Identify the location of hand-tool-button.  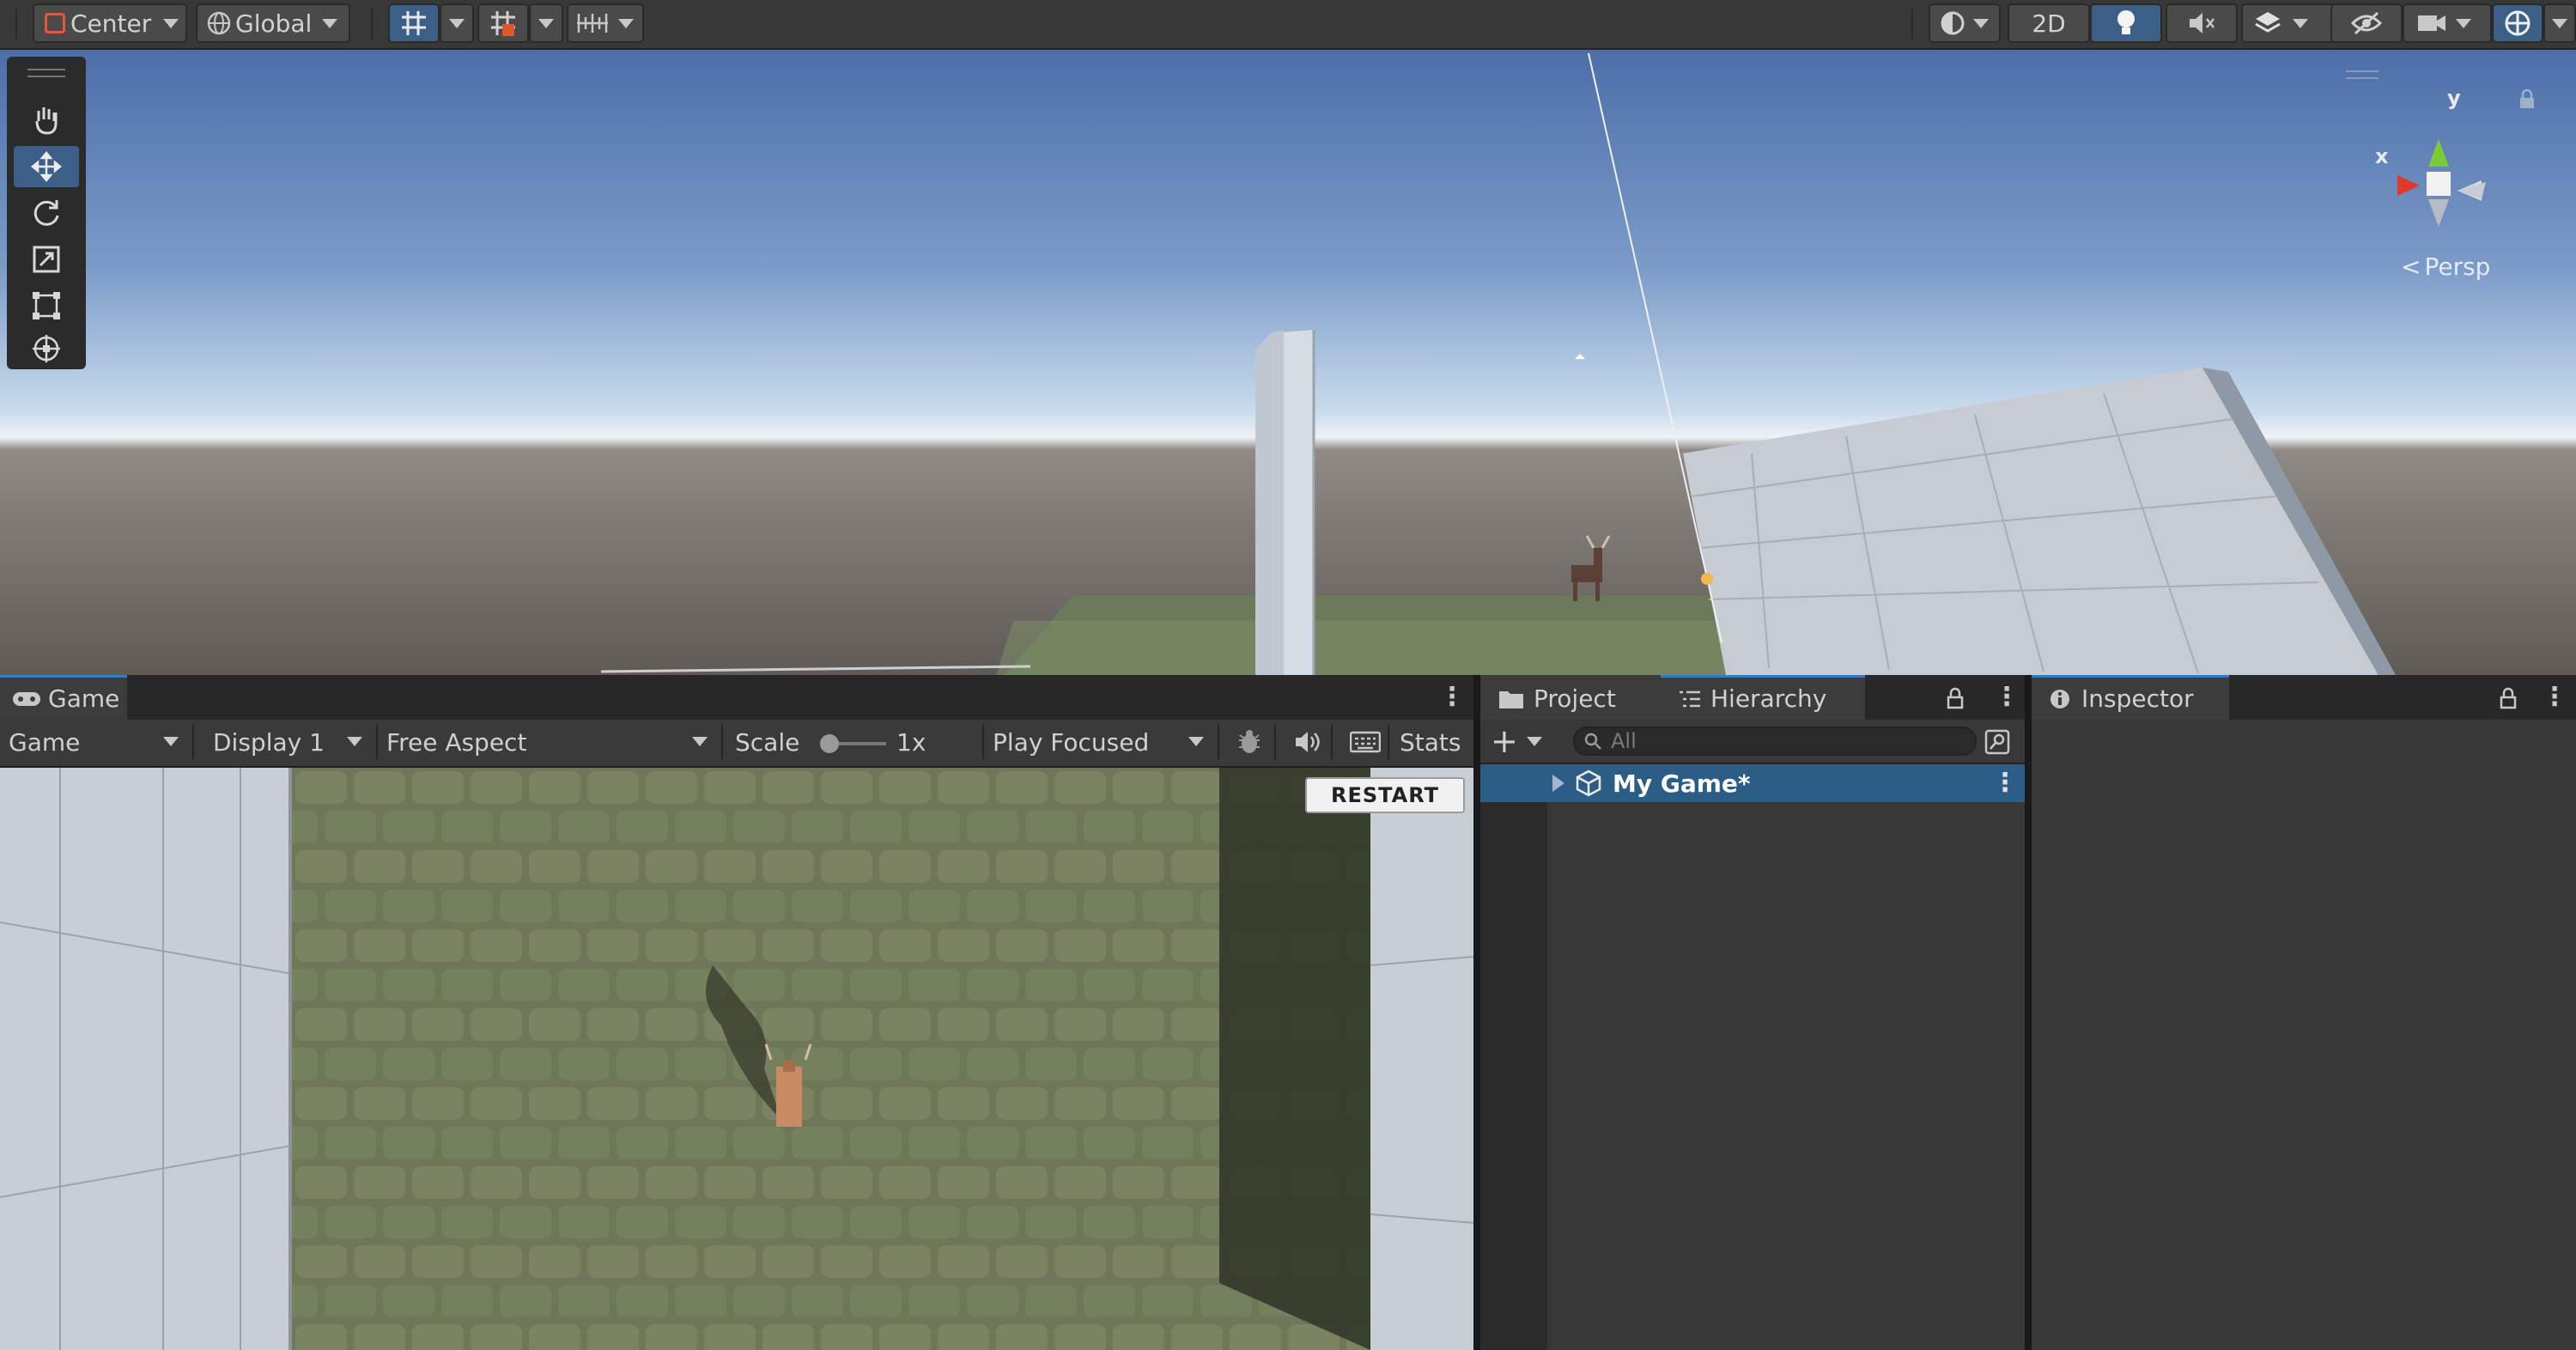
(46, 121).